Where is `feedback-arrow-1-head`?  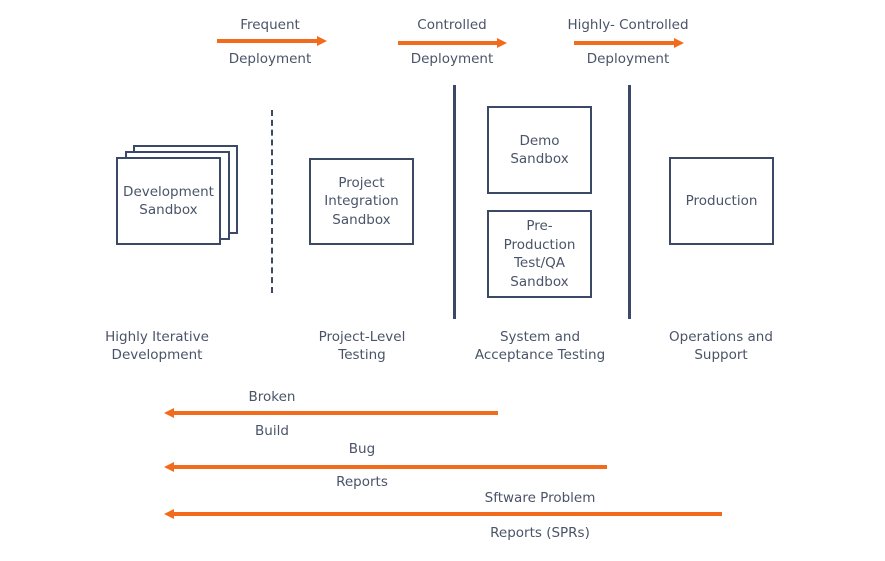 feedback-arrow-1-head is located at coordinates (169, 413).